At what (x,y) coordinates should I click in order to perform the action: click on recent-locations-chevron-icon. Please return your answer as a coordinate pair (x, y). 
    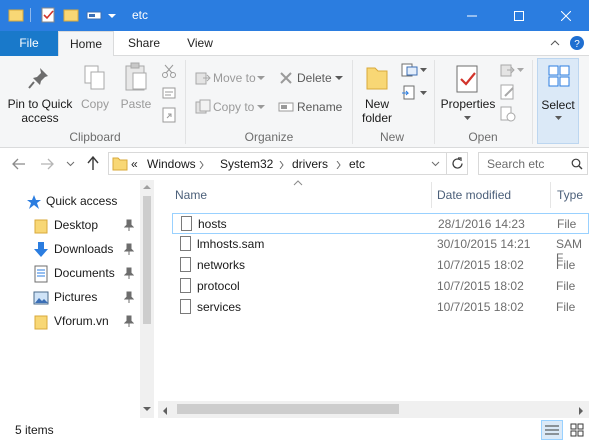
    Looking at the image, I should click on (70, 164).